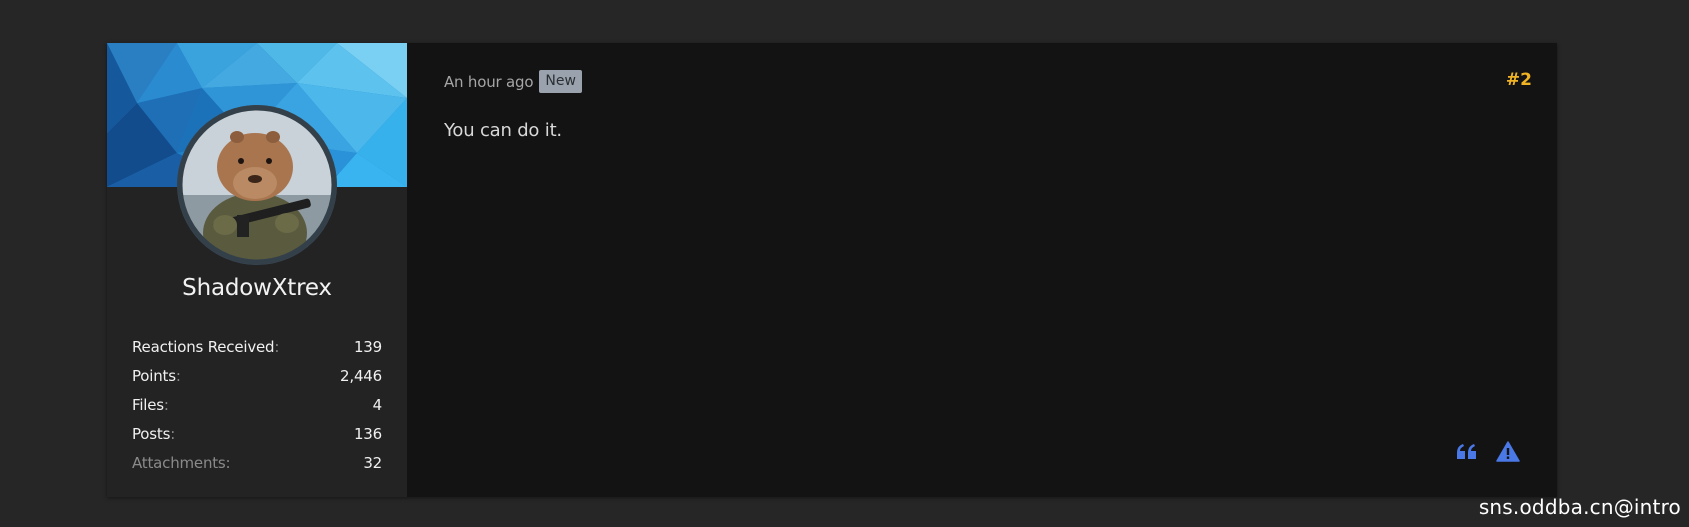 This screenshot has width=1689, height=527. What do you see at coordinates (1508, 452) in the screenshot?
I see `warning-triangle-icon` at bounding box center [1508, 452].